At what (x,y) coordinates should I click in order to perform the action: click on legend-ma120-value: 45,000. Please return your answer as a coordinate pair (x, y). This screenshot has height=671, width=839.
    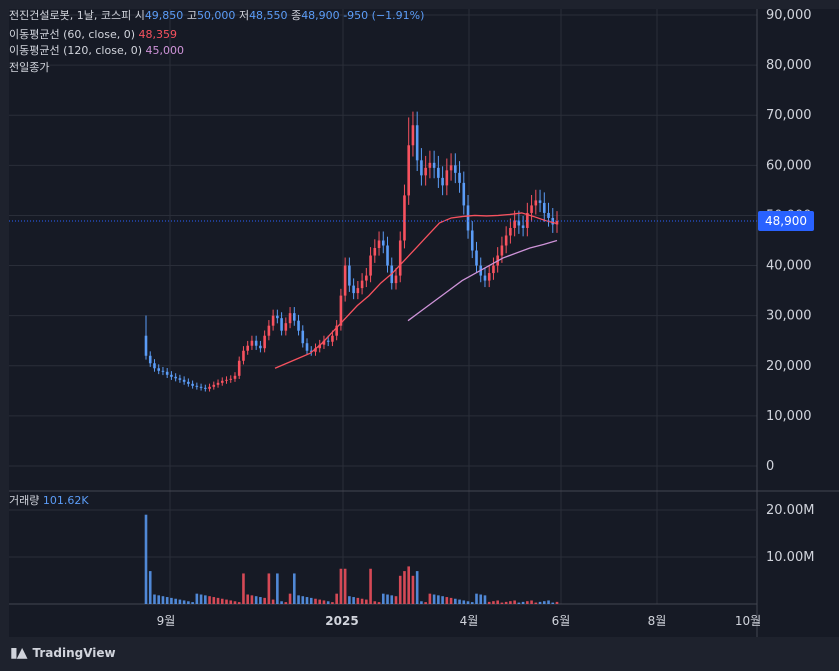
    Looking at the image, I should click on (165, 50).